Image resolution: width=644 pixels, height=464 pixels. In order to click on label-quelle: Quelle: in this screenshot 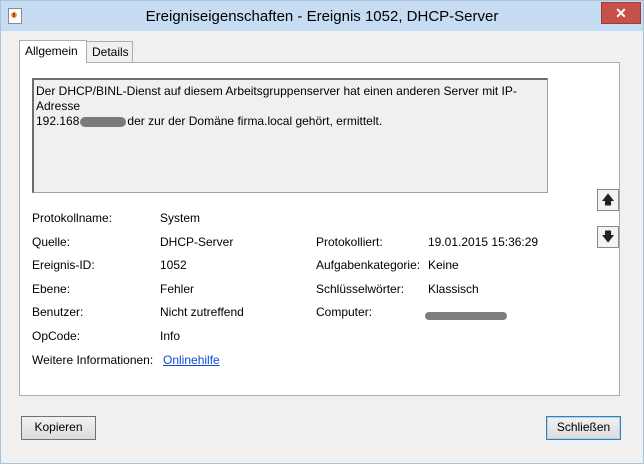, I will do `click(51, 242)`.